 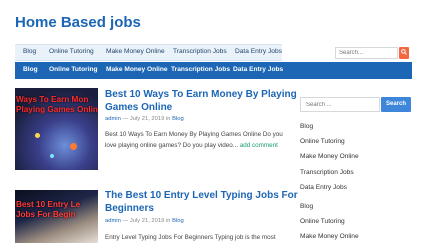 What do you see at coordinates (340, 104) in the screenshot?
I see `sidebar-search-input` at bounding box center [340, 104].